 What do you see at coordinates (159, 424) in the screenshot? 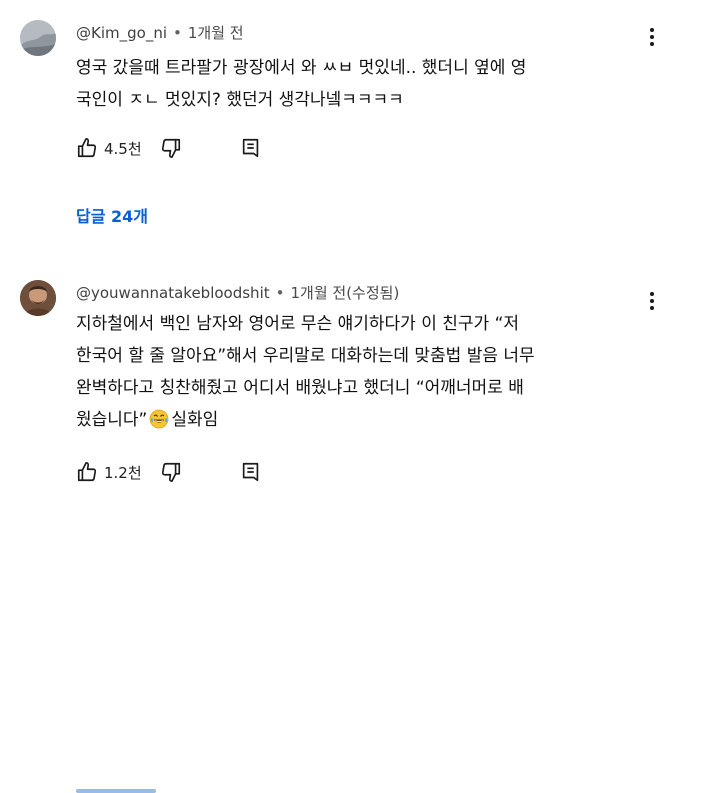
I see `laughing-tears-emoji-icon` at bounding box center [159, 424].